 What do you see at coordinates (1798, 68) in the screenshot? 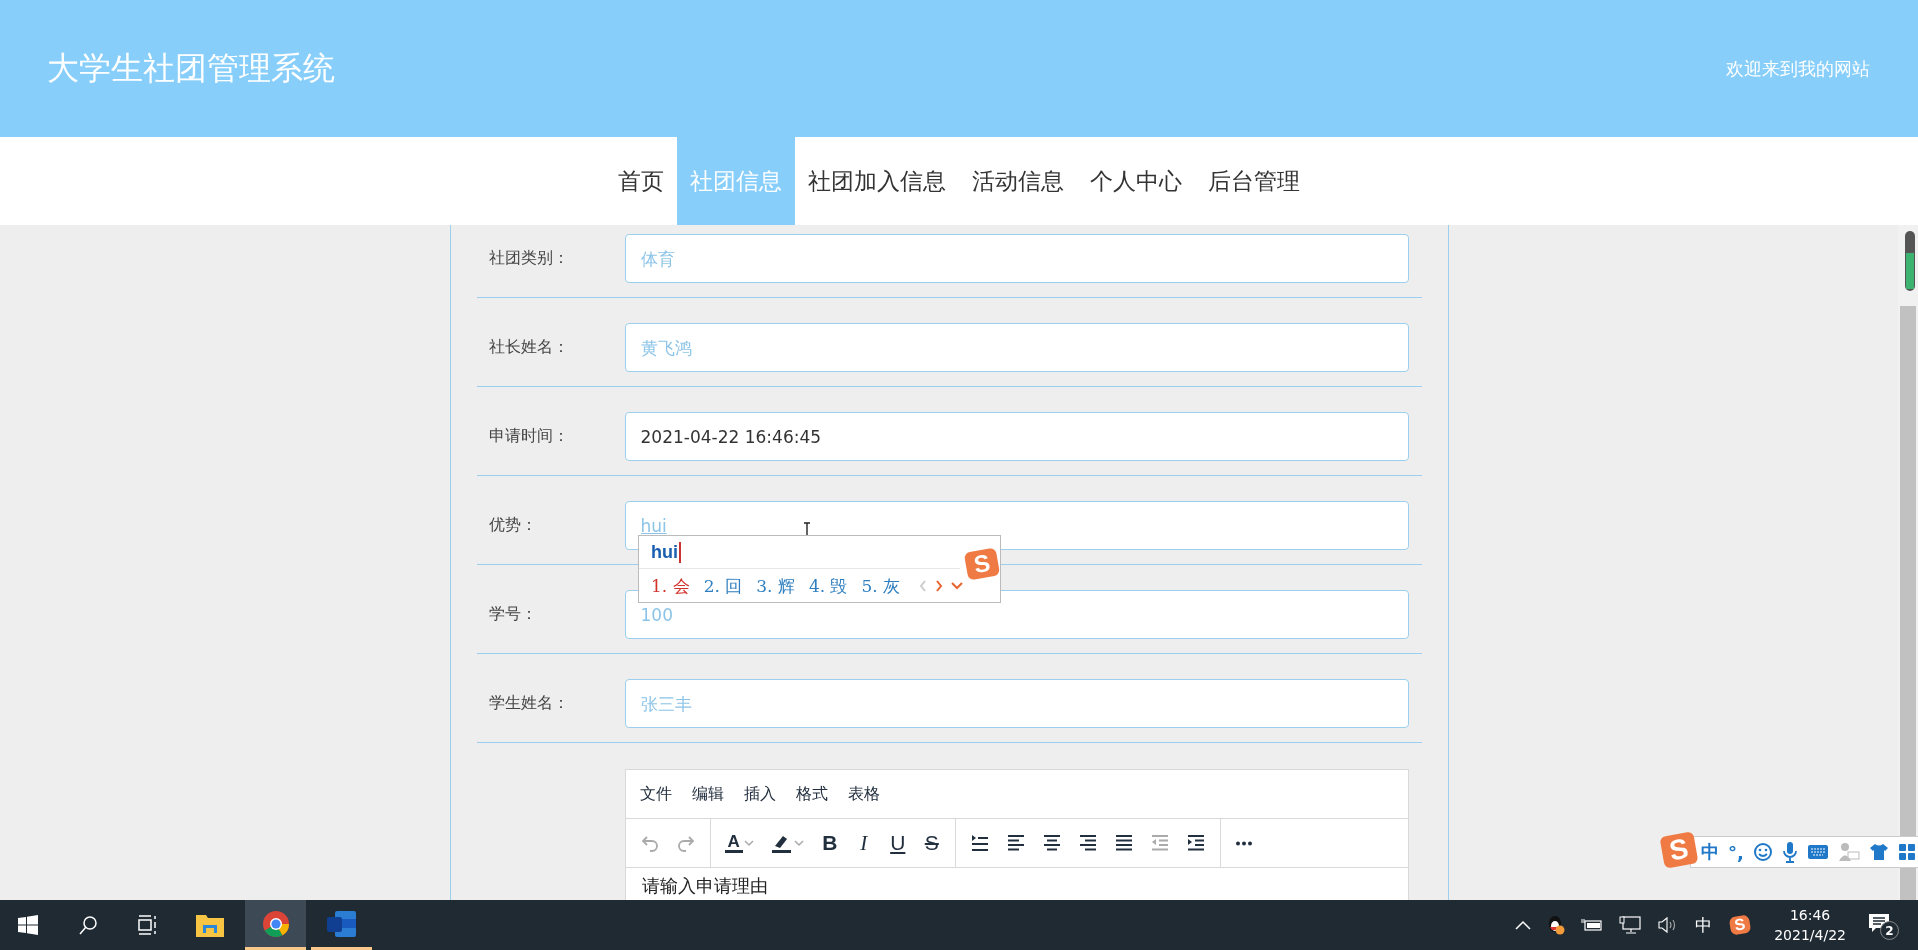
I see `welcome-text: 欢迎来到我的网站` at bounding box center [1798, 68].